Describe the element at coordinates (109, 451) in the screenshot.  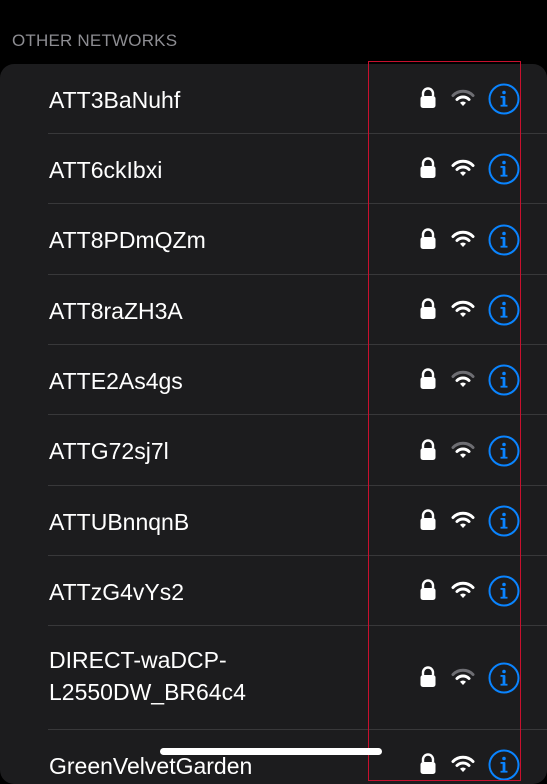
I see `network-name: ATTG72sj7l` at that location.